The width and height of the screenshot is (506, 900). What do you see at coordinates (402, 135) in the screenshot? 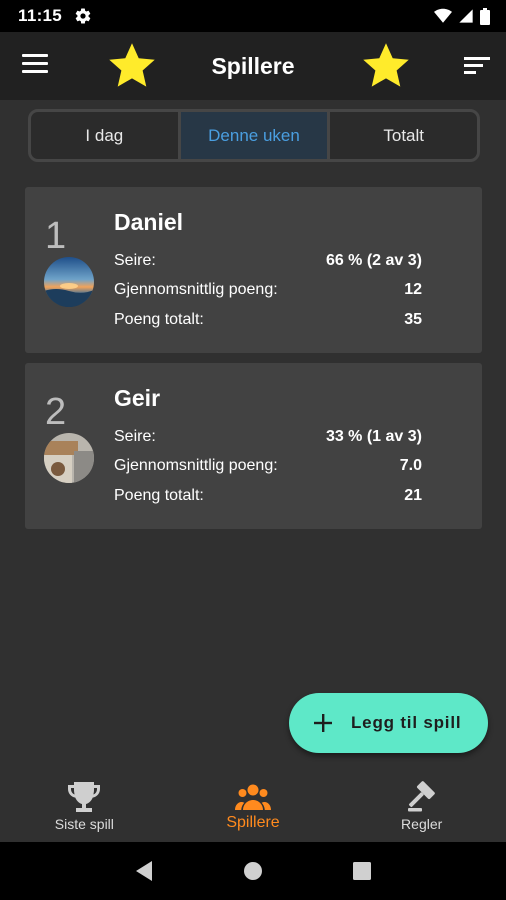
I see `tab-total: Totalt` at bounding box center [402, 135].